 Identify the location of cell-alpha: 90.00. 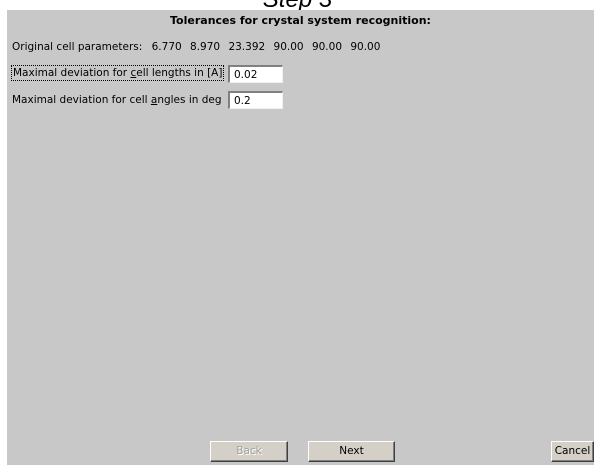
(288, 47).